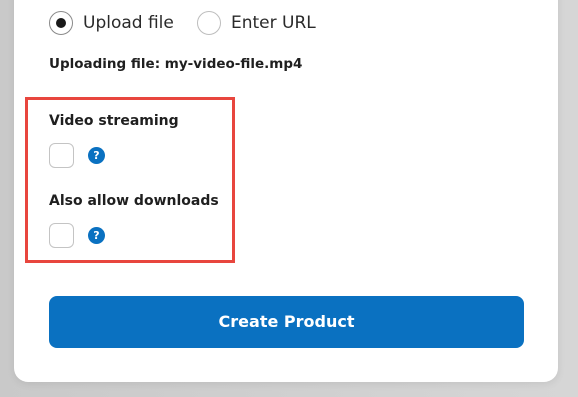  Describe the element at coordinates (96, 155) in the screenshot. I see `video-streaming-help-icon: ?` at that location.